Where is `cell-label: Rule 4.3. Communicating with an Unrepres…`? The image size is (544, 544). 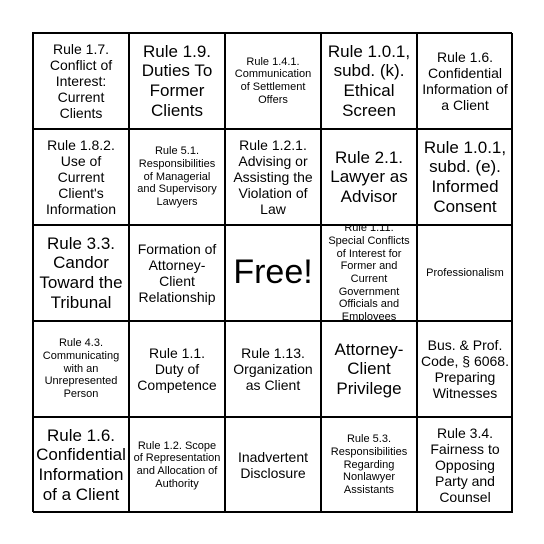
cell-label: Rule 4.3. Communicating with an Unrepres… is located at coordinates (81, 368).